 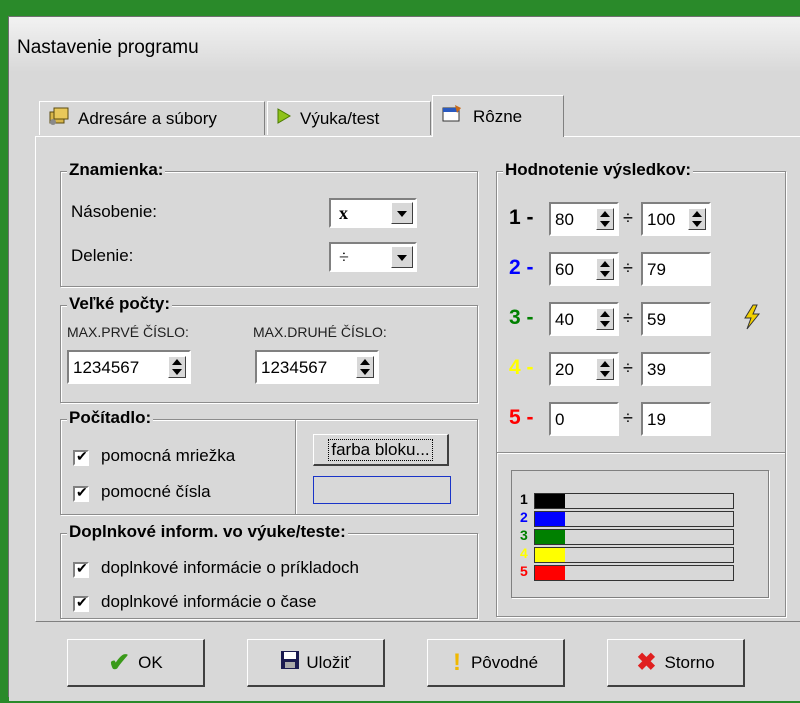 I want to click on folders-icon, so click(x=59, y=118).